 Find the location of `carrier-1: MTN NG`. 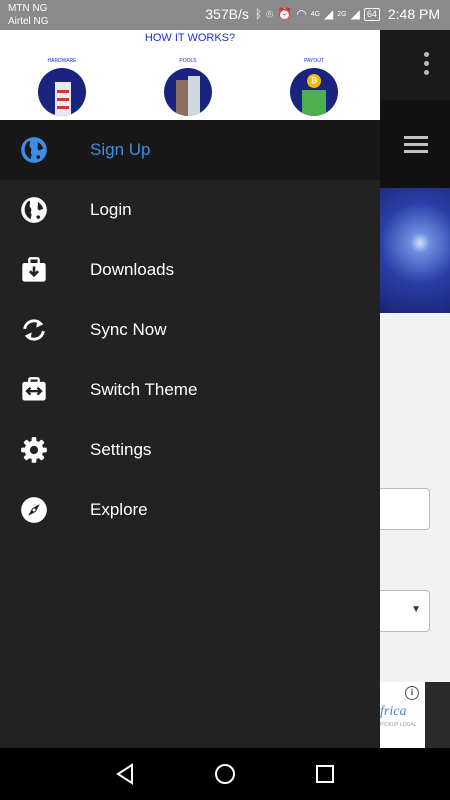

carrier-1: MTN NG is located at coordinates (28, 8).